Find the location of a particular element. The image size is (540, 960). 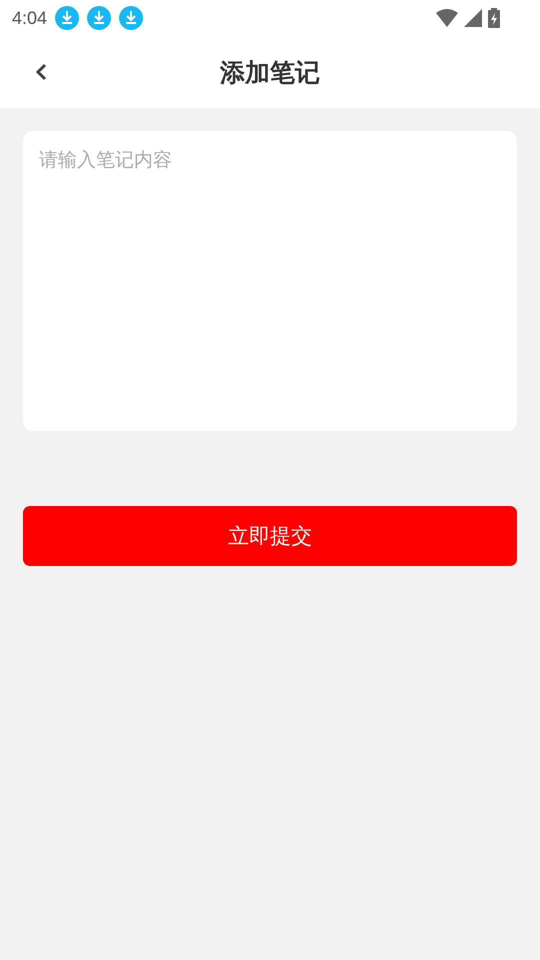

signal-icon is located at coordinates (473, 18).